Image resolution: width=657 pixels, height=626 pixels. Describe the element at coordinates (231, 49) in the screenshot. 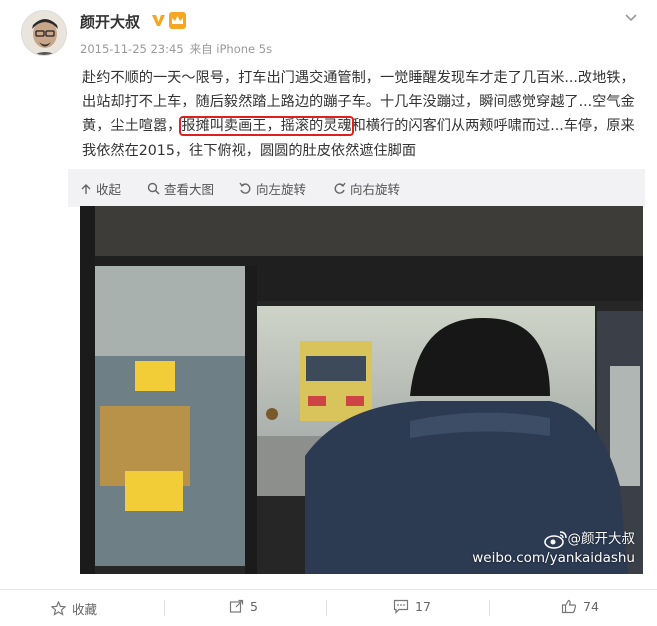

I see `source: 来自 iPhone 5s` at that location.